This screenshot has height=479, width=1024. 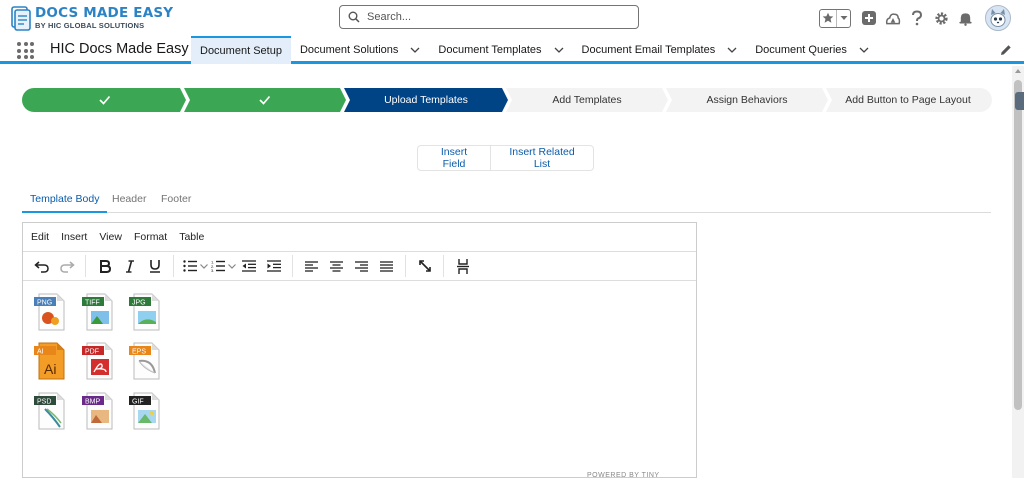 I want to click on bullet-list-split-button, so click(x=194, y=266).